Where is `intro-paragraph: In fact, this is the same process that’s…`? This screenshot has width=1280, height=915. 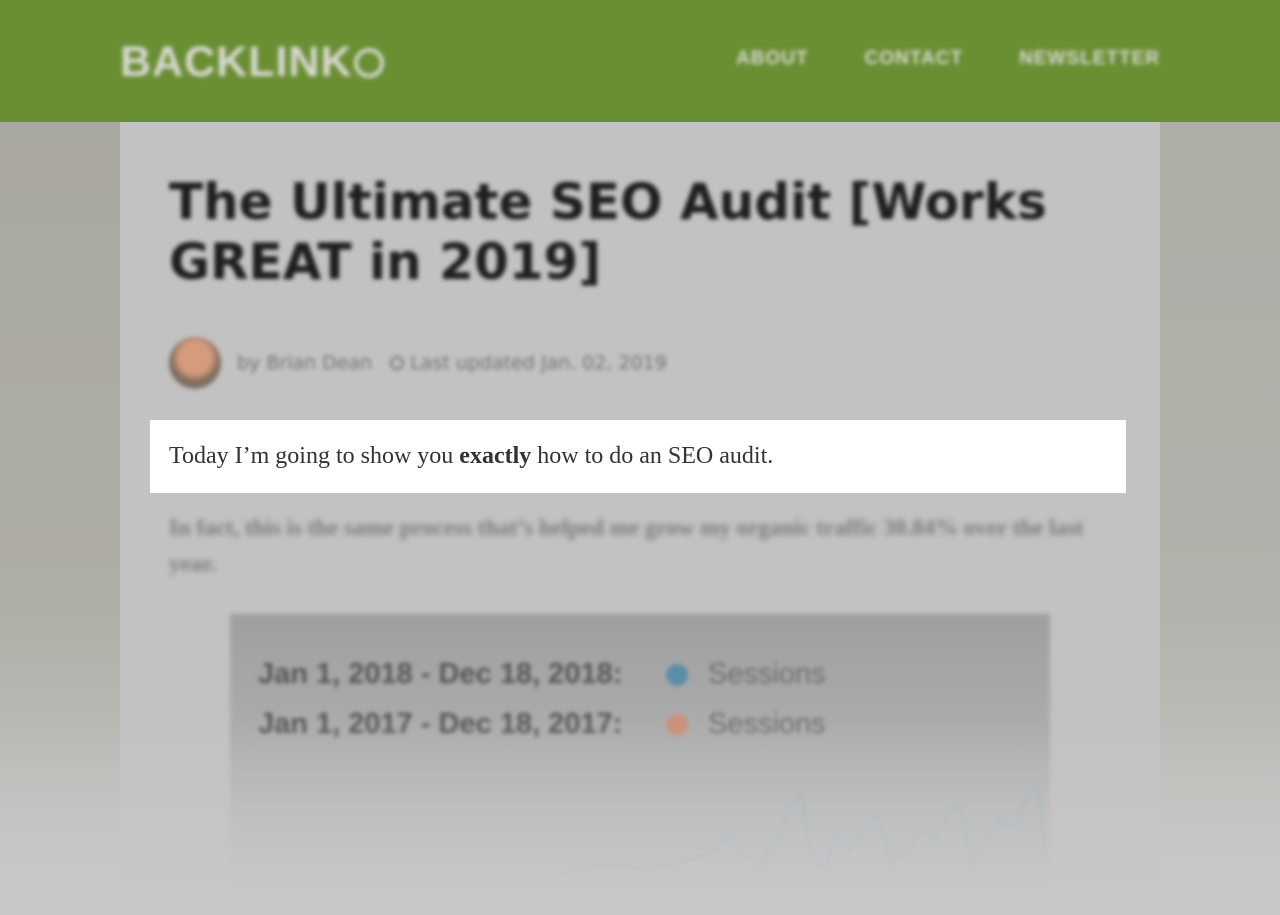 intro-paragraph: In fact, this is the same process that’s… is located at coordinates (626, 545).